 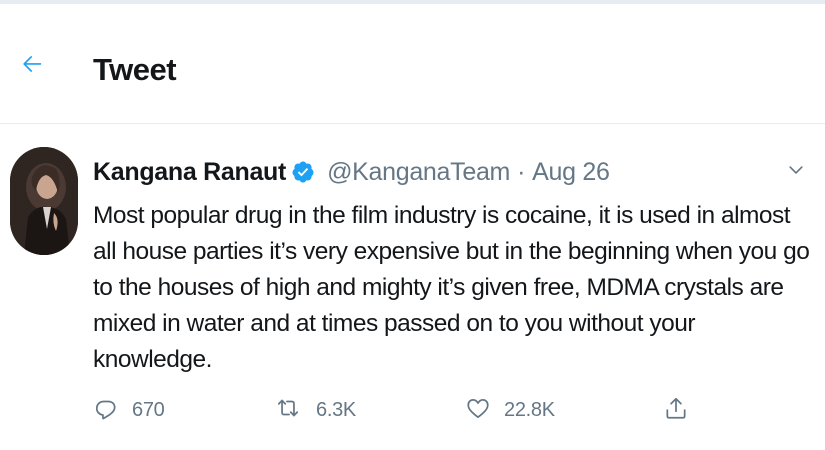 I want to click on share-icon, so click(x=676, y=410).